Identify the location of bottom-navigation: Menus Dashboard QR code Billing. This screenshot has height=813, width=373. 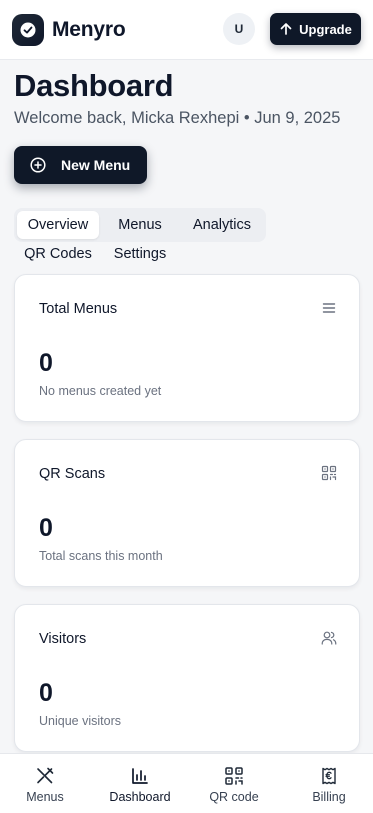
(186, 783).